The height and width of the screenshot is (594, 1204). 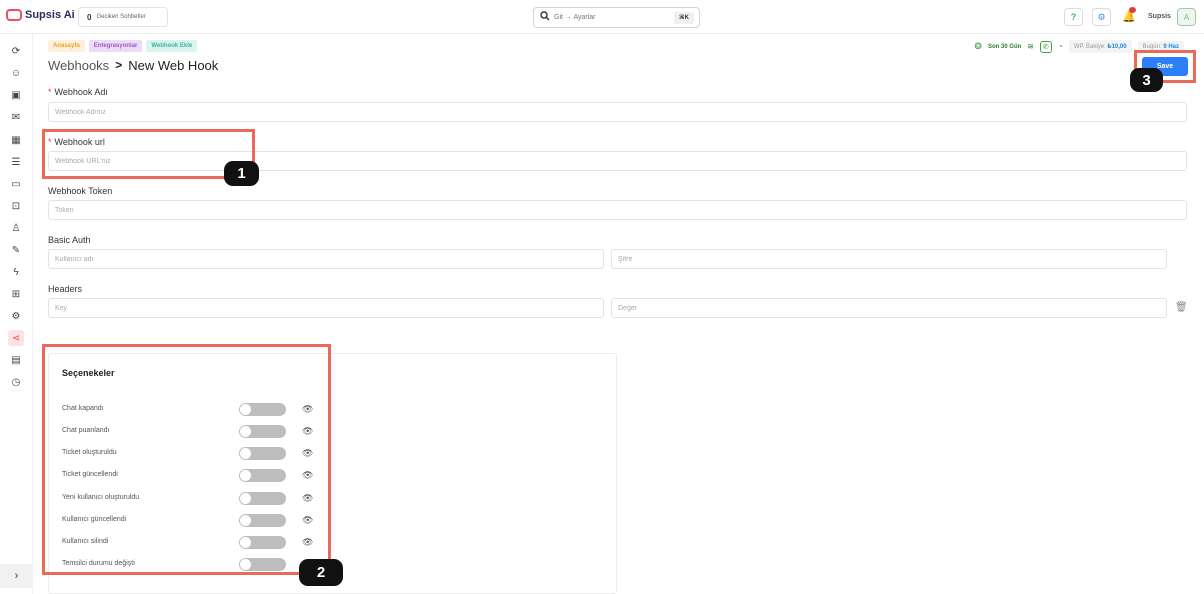 What do you see at coordinates (78, 65) in the screenshot?
I see `title-webhooks-link: Webhooks` at bounding box center [78, 65].